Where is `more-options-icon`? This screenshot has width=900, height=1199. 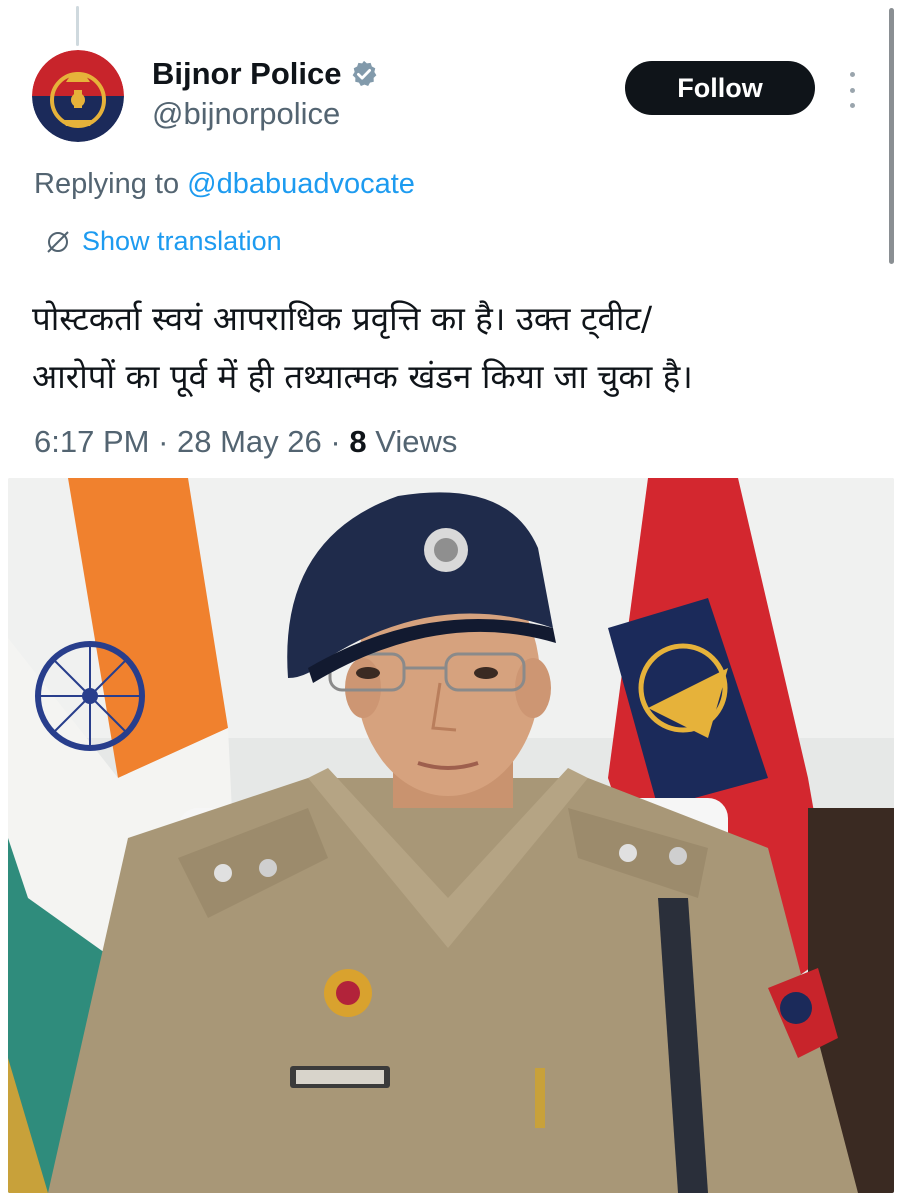
more-options-icon is located at coordinates (852, 90).